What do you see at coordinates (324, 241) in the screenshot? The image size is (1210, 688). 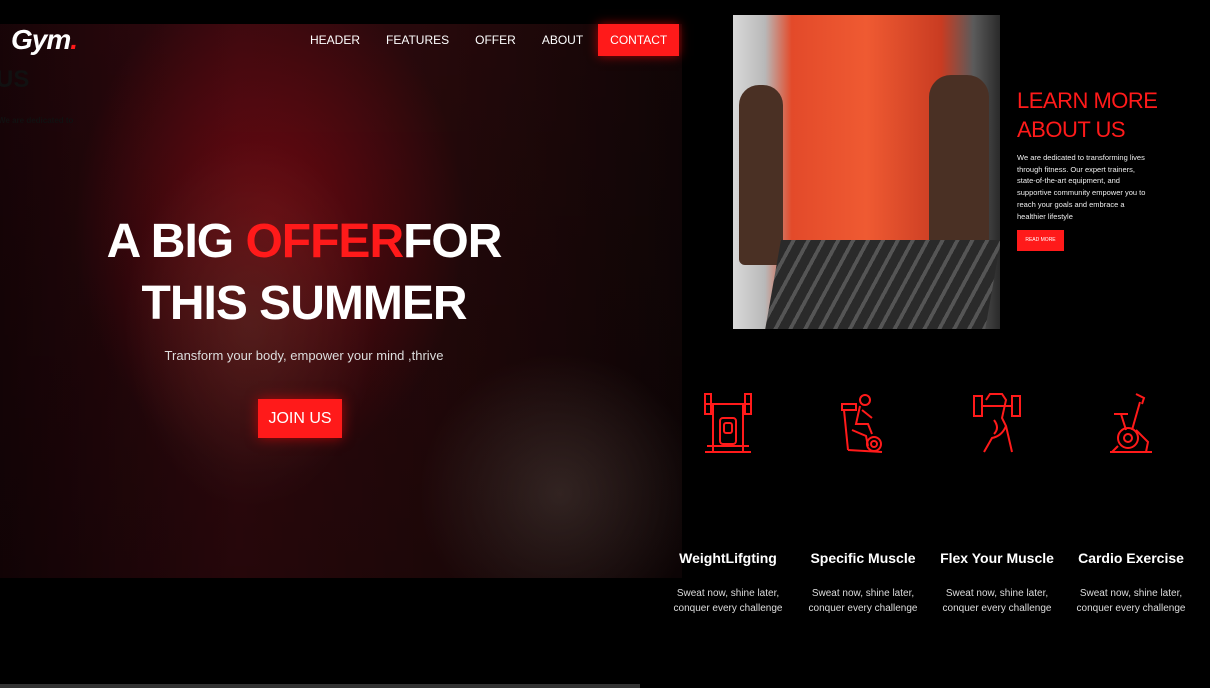 I see `hero-title-highlight: OFFER` at bounding box center [324, 241].